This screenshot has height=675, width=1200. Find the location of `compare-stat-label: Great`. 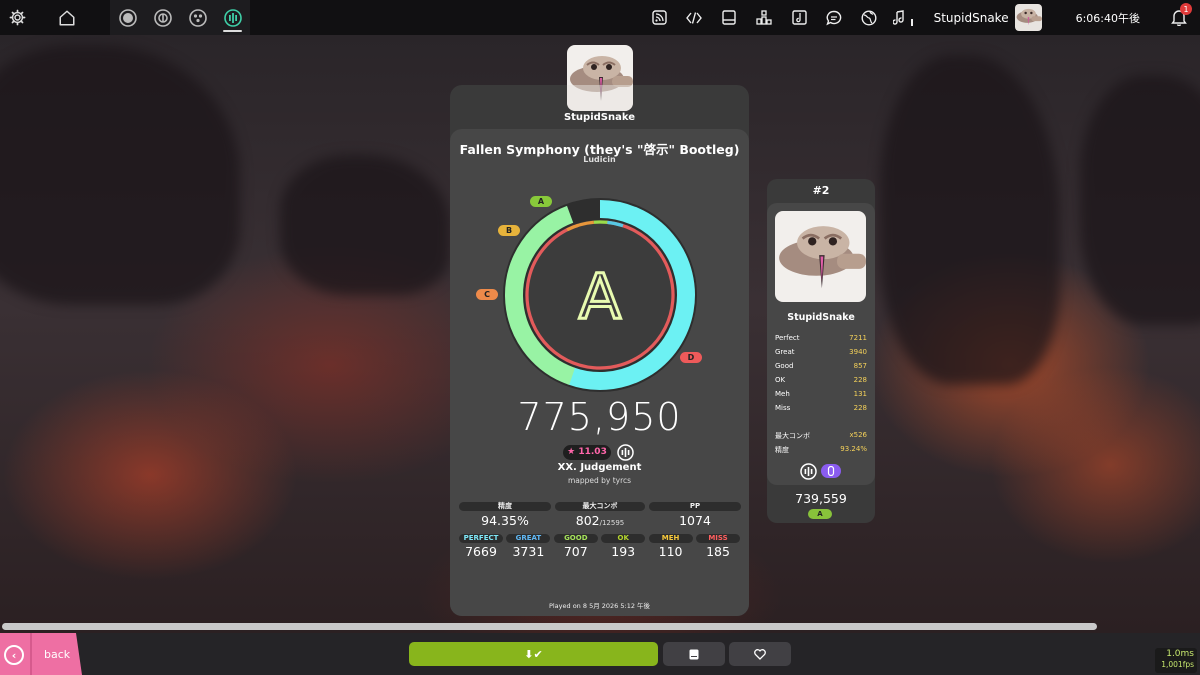

compare-stat-label: Great is located at coordinates (785, 352).